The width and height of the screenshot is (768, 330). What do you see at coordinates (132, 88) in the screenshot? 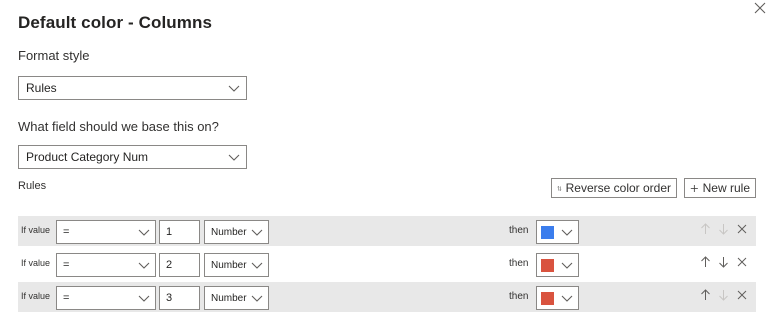
I see `format-style-dropdown: Rules` at bounding box center [132, 88].